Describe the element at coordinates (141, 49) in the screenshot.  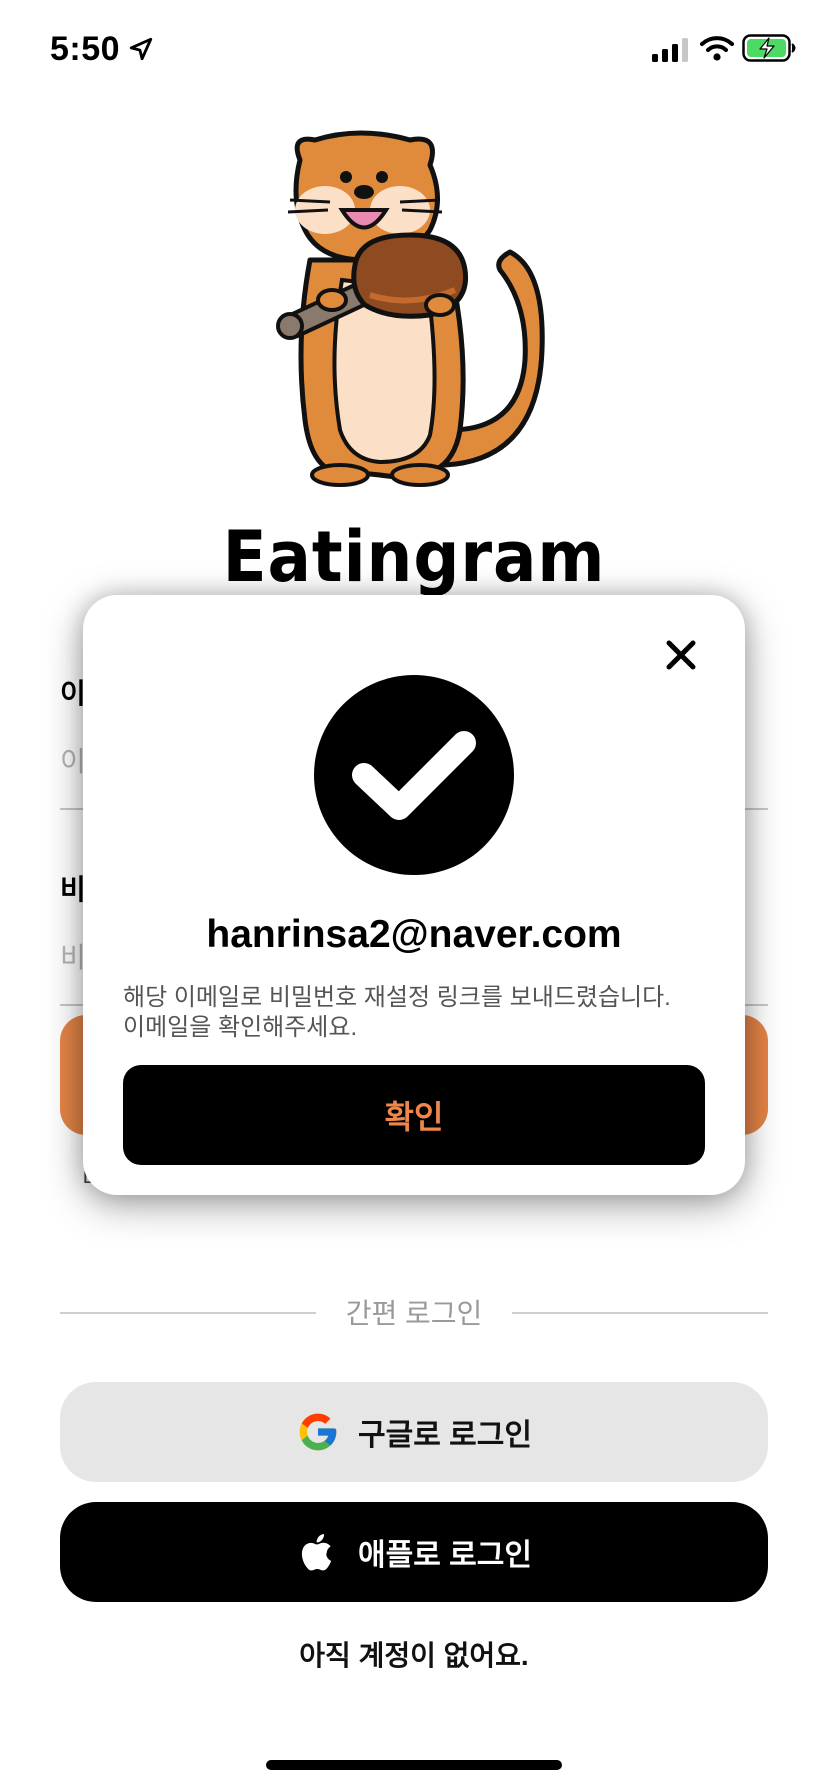
I see `location-arrow-icon` at that location.